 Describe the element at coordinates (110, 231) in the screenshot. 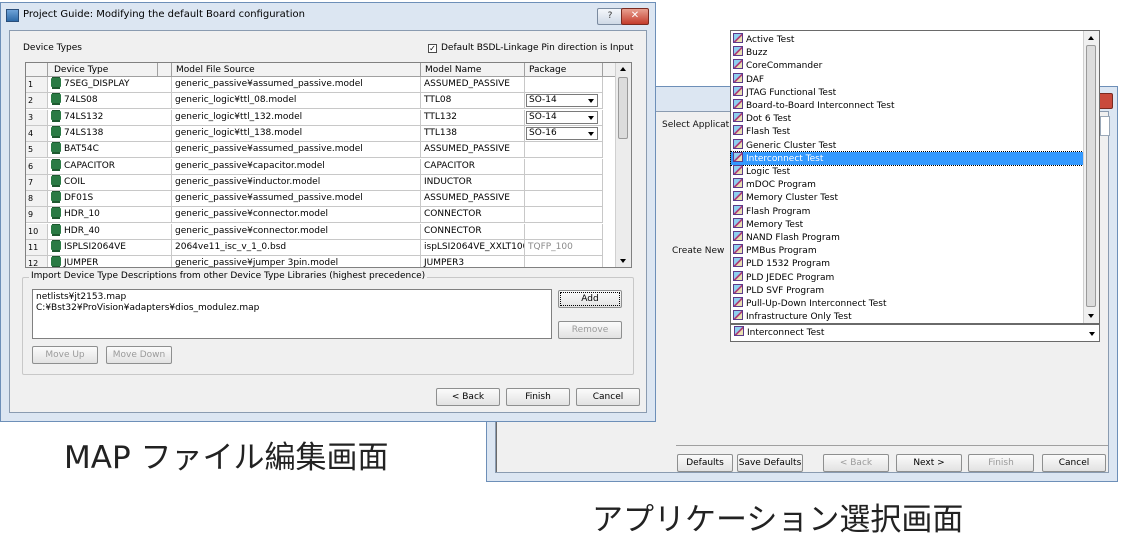

I see `device-type-cell: HDR_40` at that location.